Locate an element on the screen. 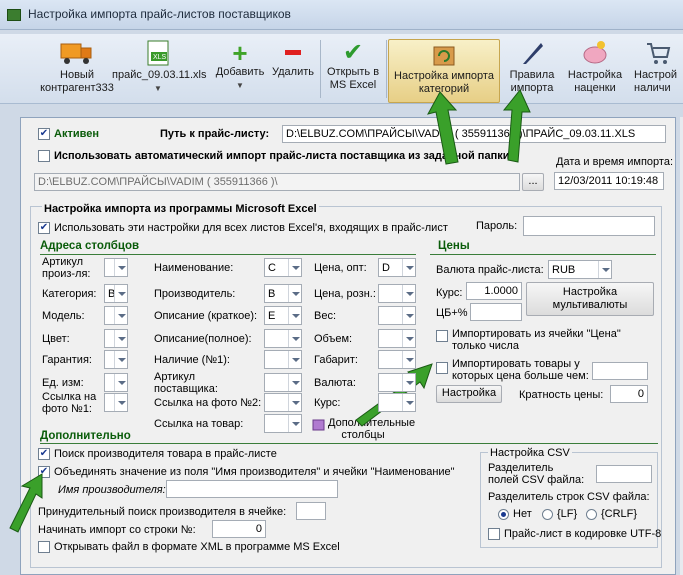 The height and width of the screenshot is (575, 683). col3-label: Валюта: is located at coordinates (335, 383).